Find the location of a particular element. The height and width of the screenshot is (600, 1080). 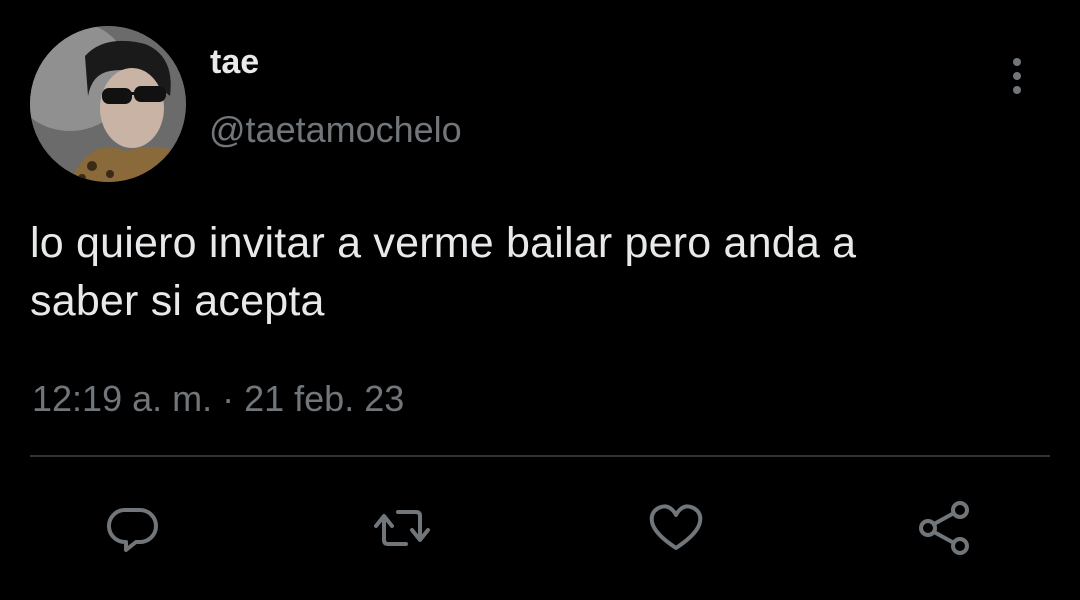

divider is located at coordinates (540, 456).